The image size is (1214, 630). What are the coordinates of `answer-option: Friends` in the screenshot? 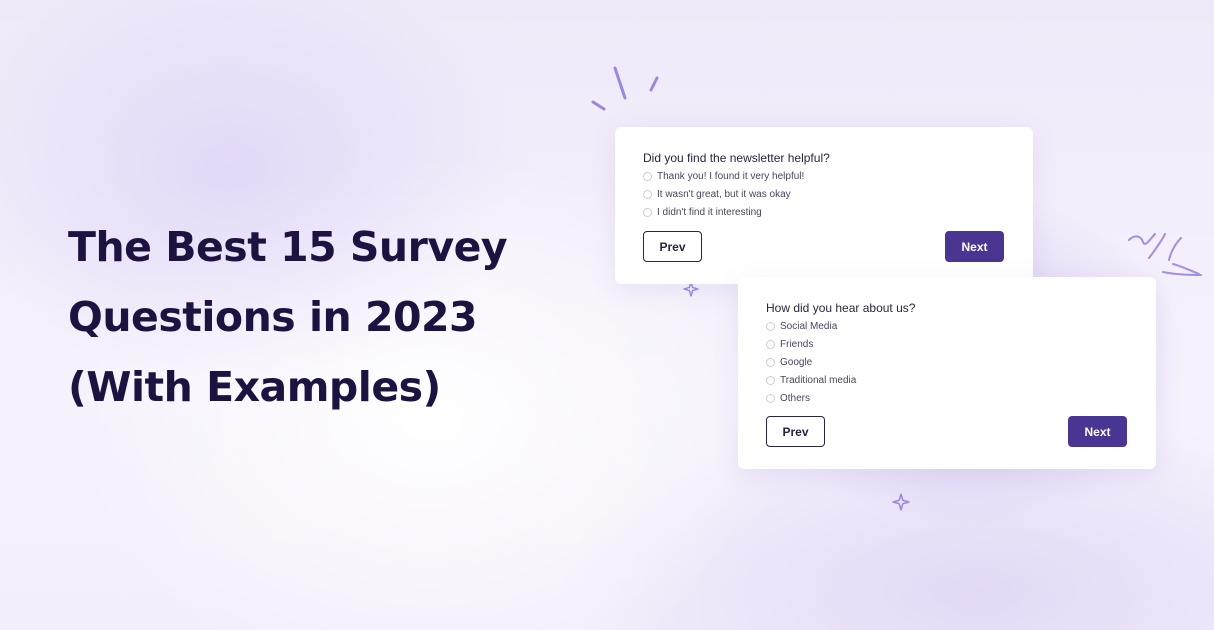 It's located at (811, 344).